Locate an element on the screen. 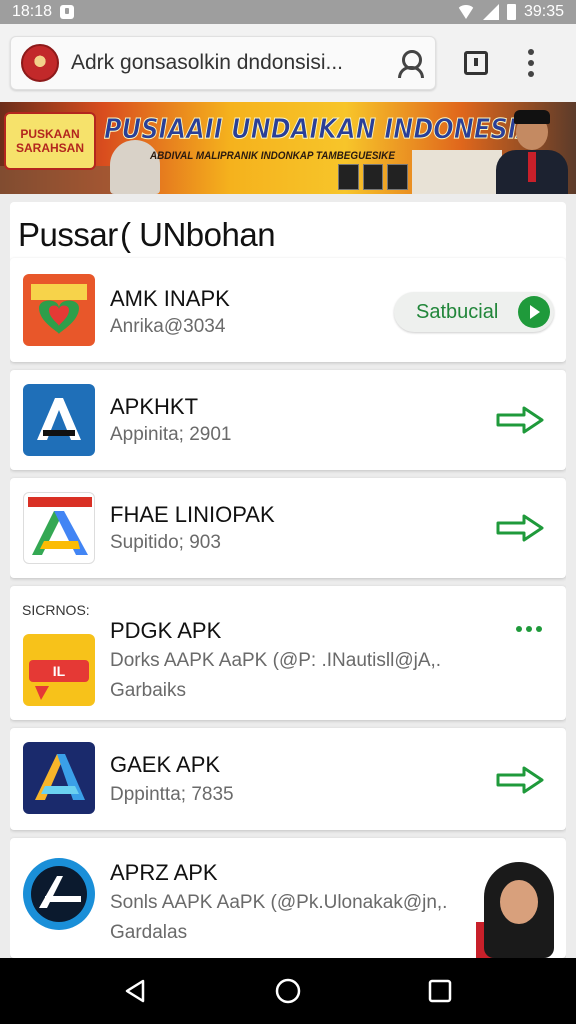 The height and width of the screenshot is (1024, 576). section-title: Pussar ( UNbohan is located at coordinates (147, 234).